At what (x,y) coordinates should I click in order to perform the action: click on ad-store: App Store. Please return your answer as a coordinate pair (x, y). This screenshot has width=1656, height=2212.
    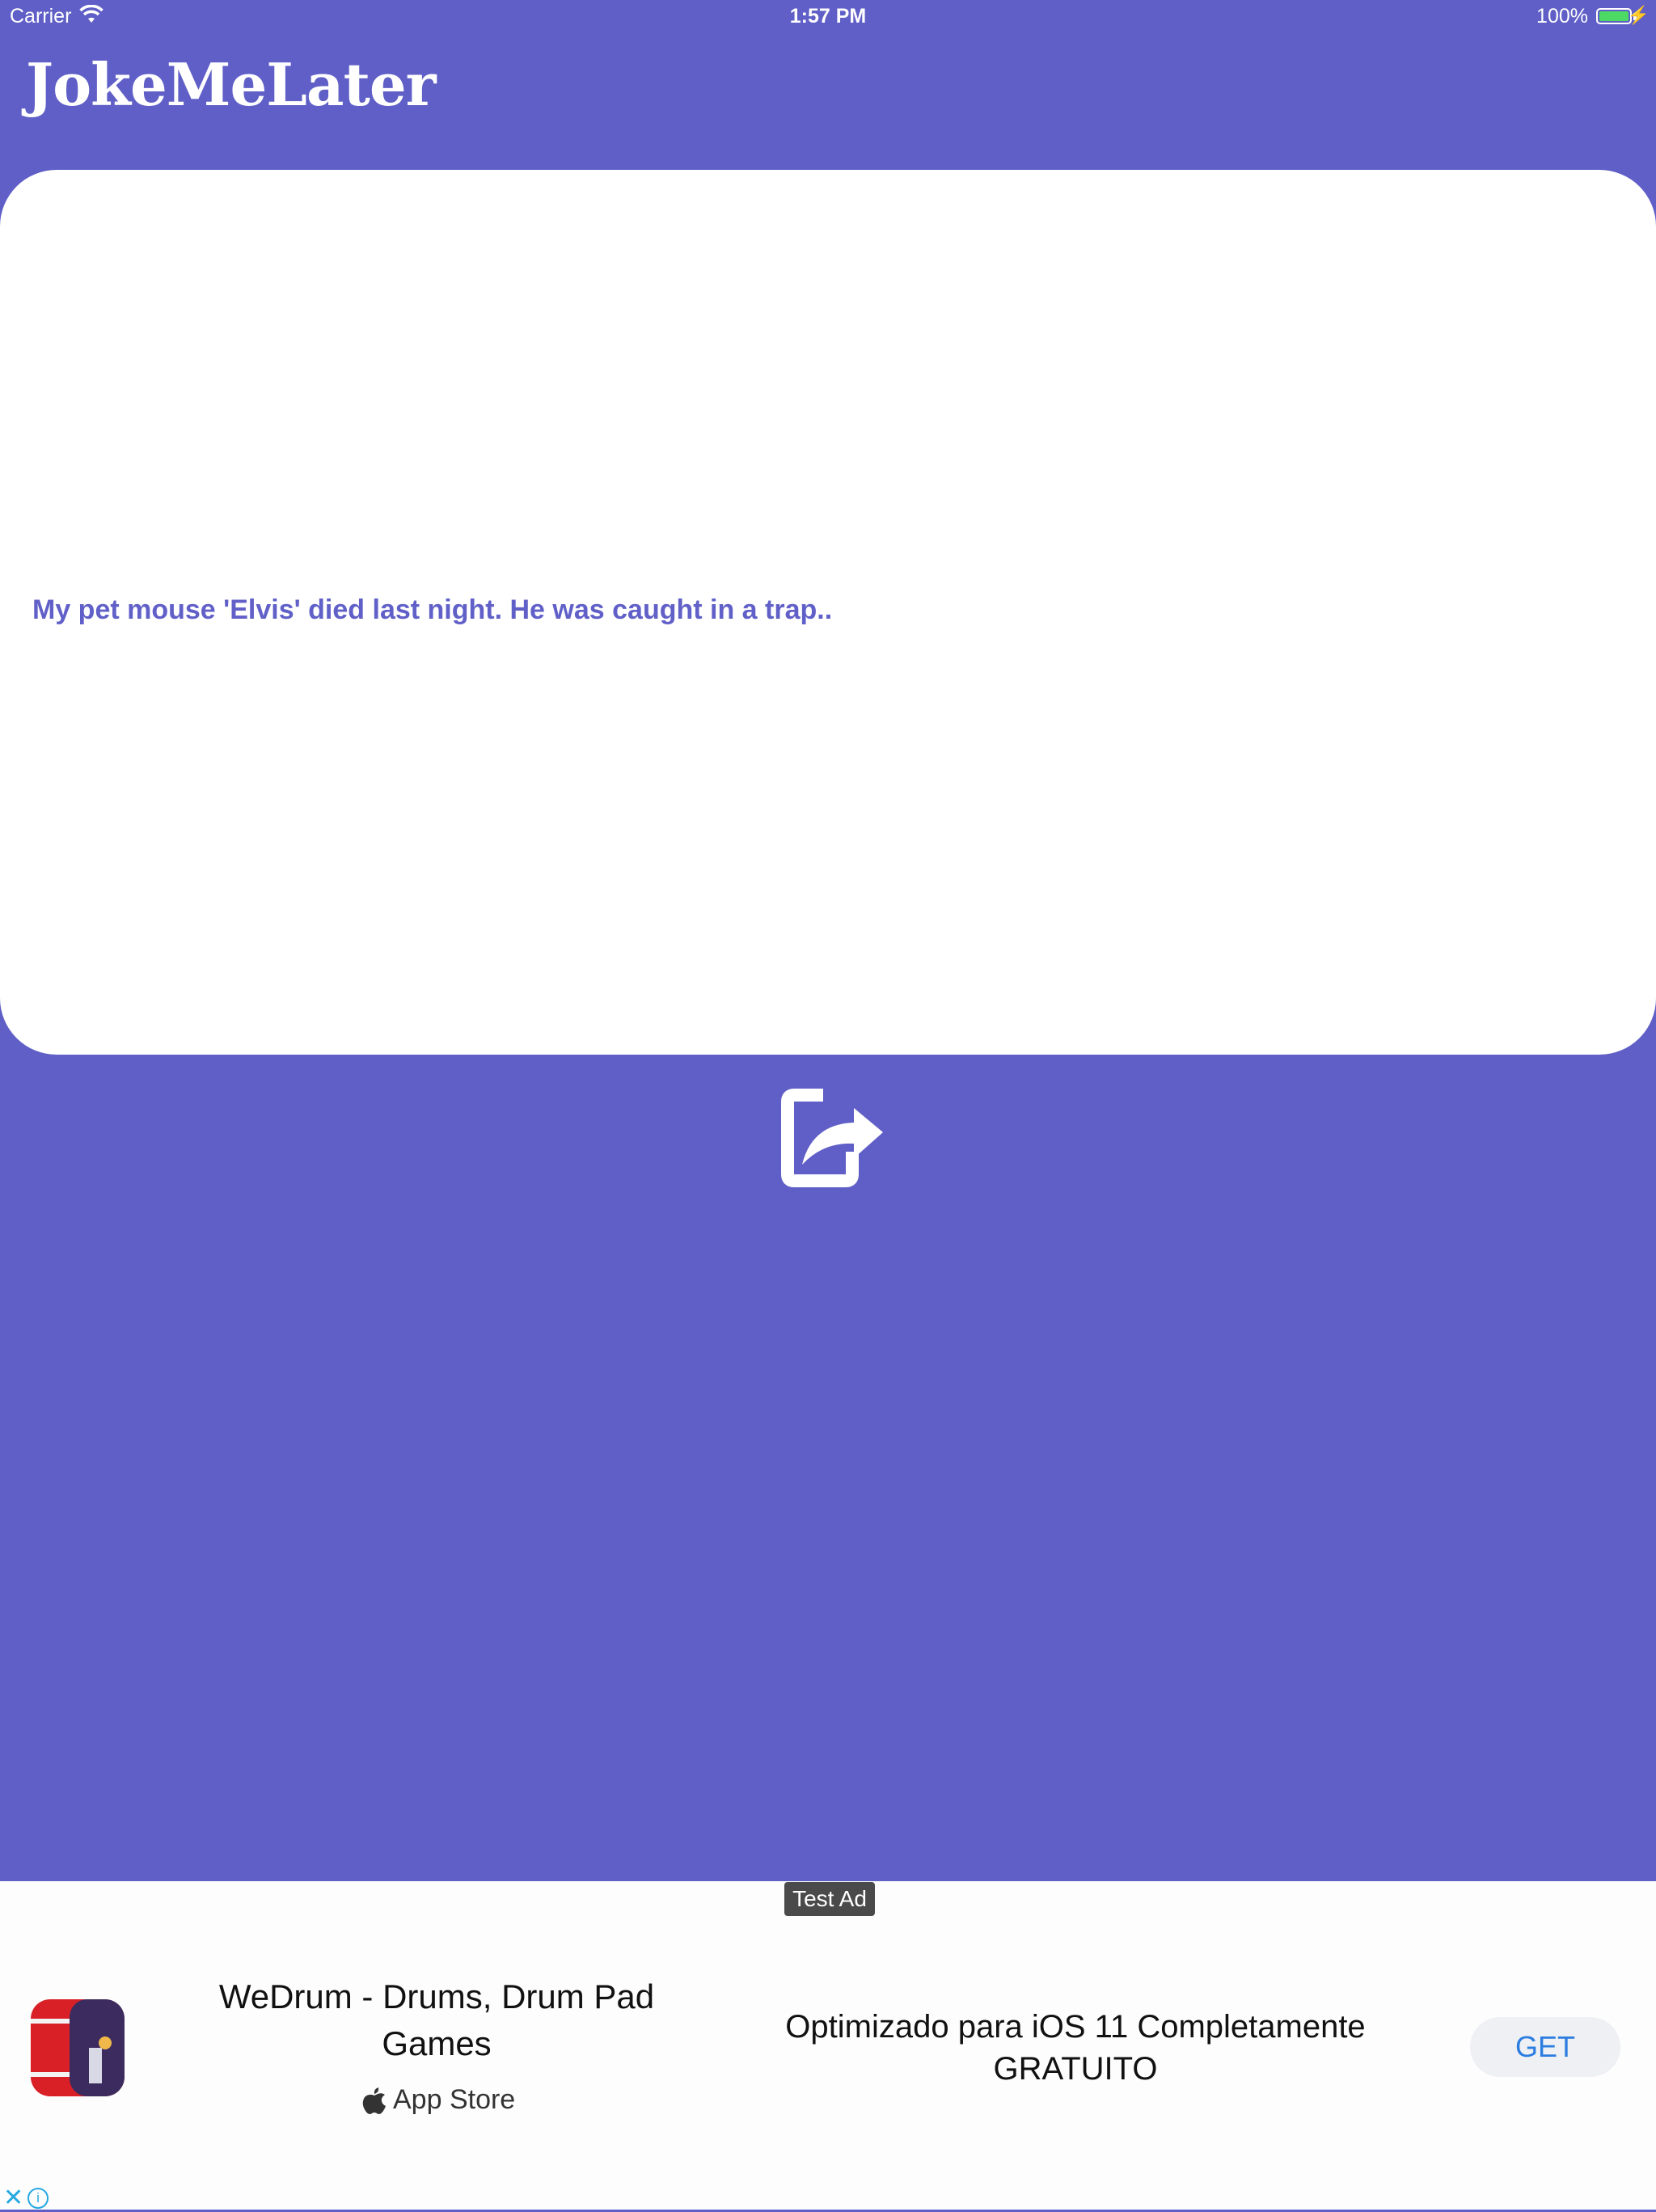
    Looking at the image, I should click on (438, 2100).